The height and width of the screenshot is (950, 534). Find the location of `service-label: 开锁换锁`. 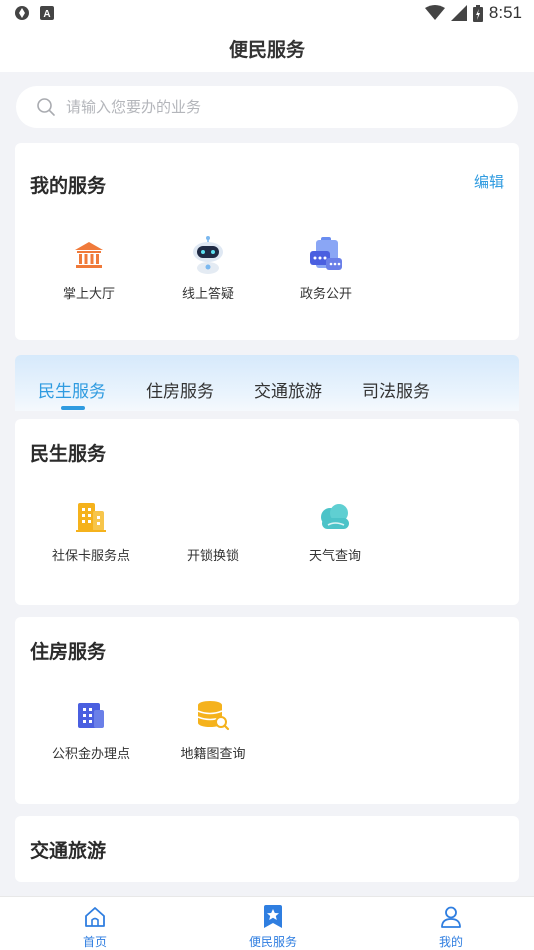

service-label: 开锁换锁 is located at coordinates (212, 556).